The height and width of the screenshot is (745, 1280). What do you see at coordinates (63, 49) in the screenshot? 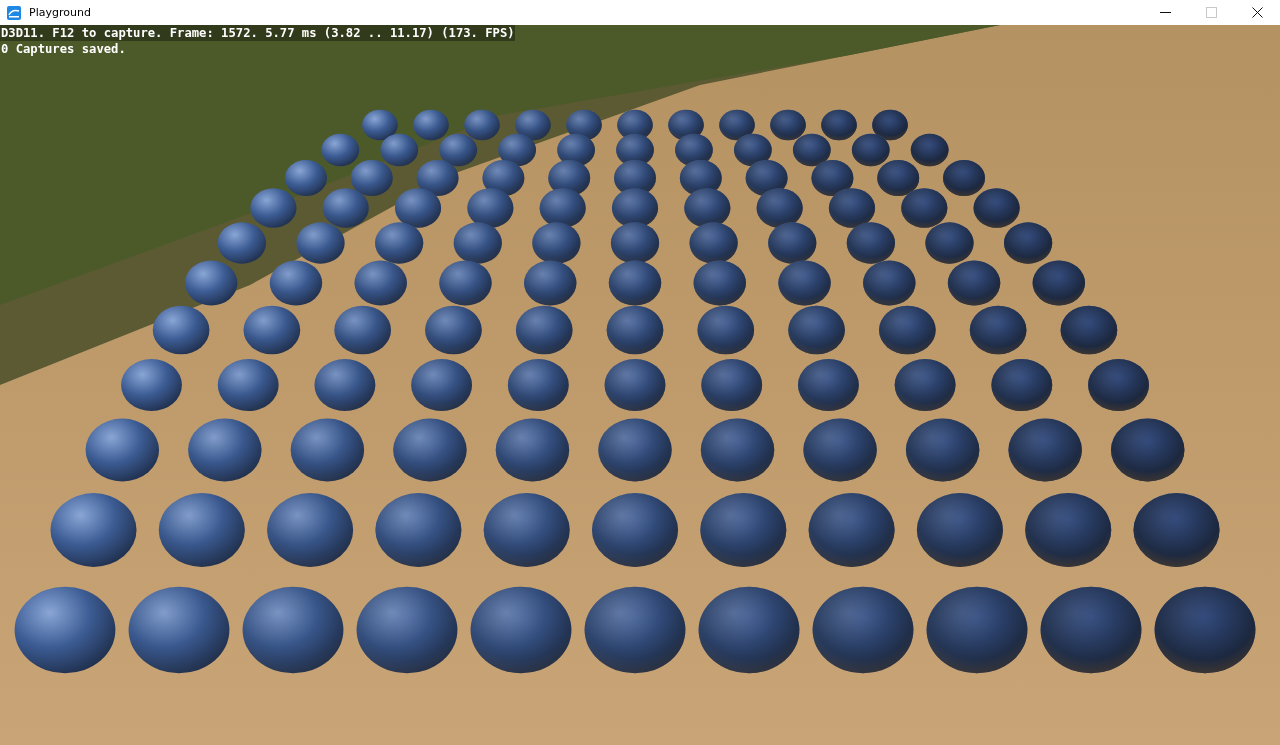
I see `debug-text: 0 Captures saved.` at bounding box center [63, 49].